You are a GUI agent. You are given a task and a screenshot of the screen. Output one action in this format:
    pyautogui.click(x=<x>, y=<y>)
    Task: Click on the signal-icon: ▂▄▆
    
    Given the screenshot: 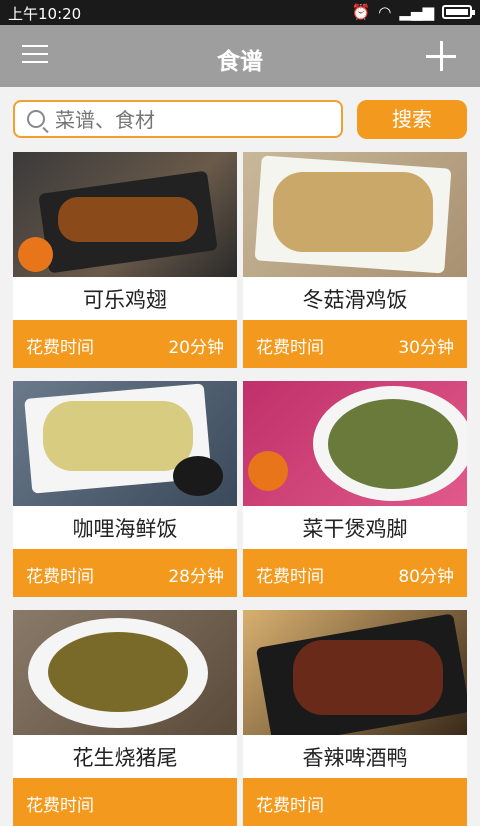 What is the action you would take?
    pyautogui.click(x=416, y=12)
    